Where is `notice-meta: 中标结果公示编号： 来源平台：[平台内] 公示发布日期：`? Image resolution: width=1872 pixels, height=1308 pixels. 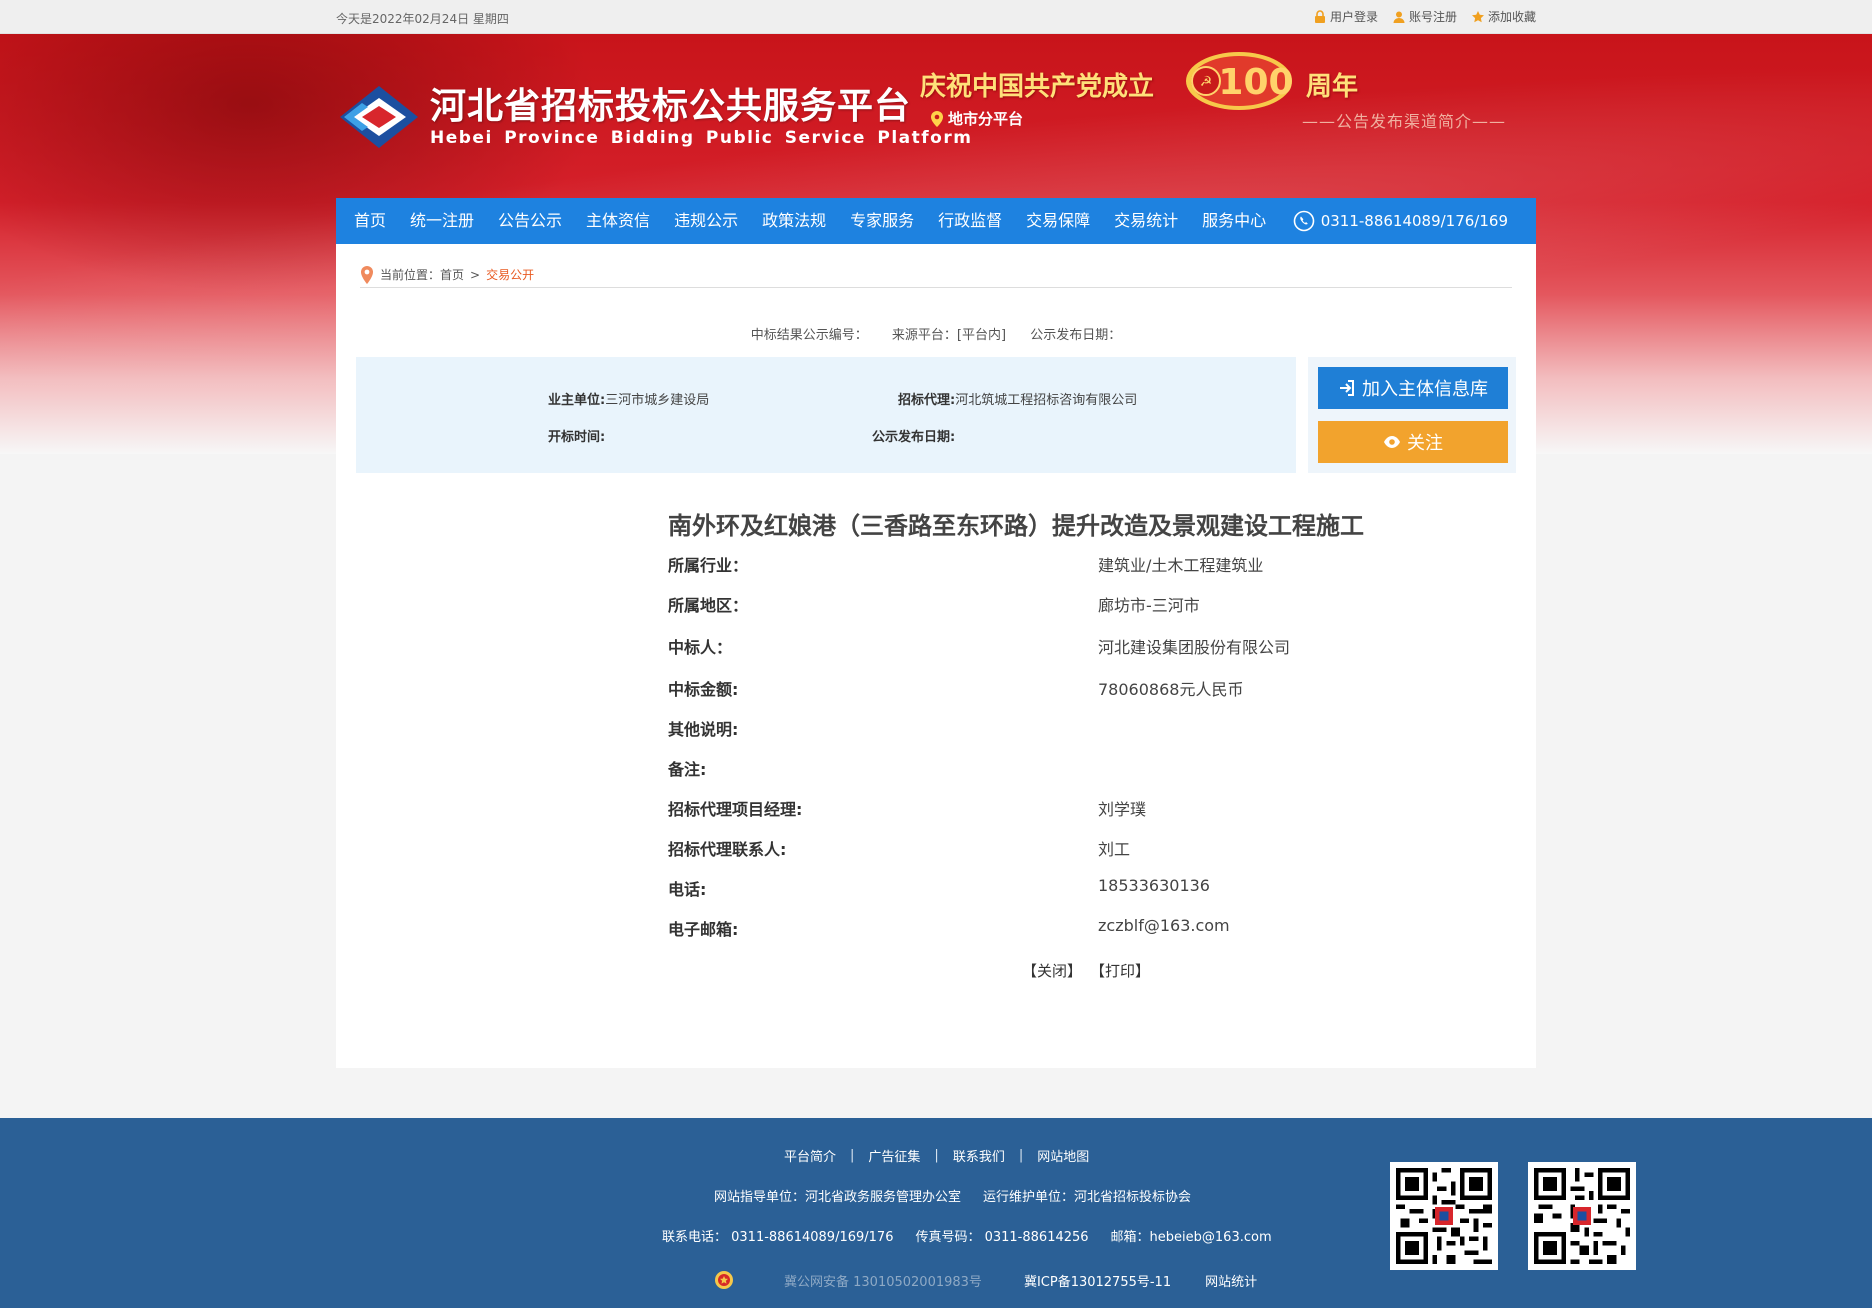
notice-meta: 中标结果公示编号： 来源平台：[平台内] 公示发布日期： is located at coordinates (936, 333).